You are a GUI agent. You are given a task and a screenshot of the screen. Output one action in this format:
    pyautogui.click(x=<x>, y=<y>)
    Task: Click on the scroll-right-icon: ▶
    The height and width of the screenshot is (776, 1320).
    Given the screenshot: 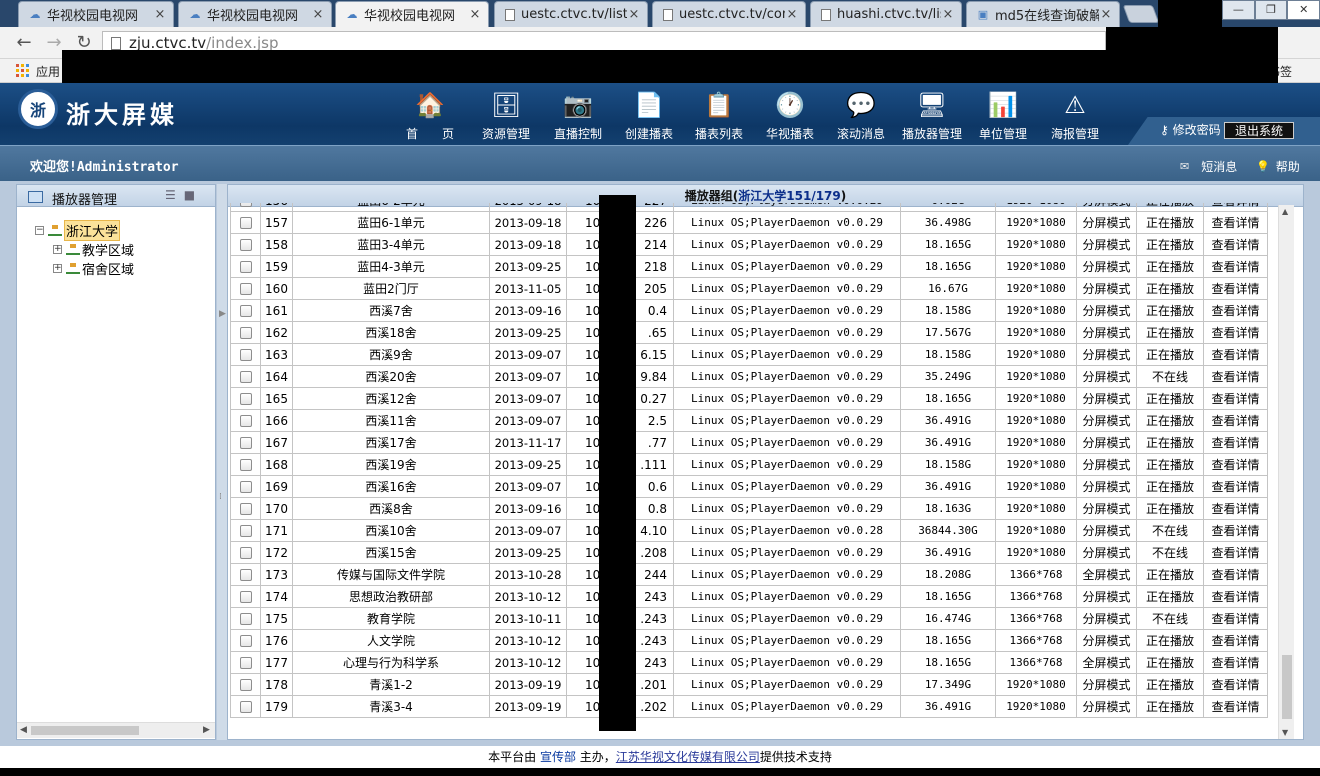 What is the action you would take?
    pyautogui.click(x=206, y=730)
    